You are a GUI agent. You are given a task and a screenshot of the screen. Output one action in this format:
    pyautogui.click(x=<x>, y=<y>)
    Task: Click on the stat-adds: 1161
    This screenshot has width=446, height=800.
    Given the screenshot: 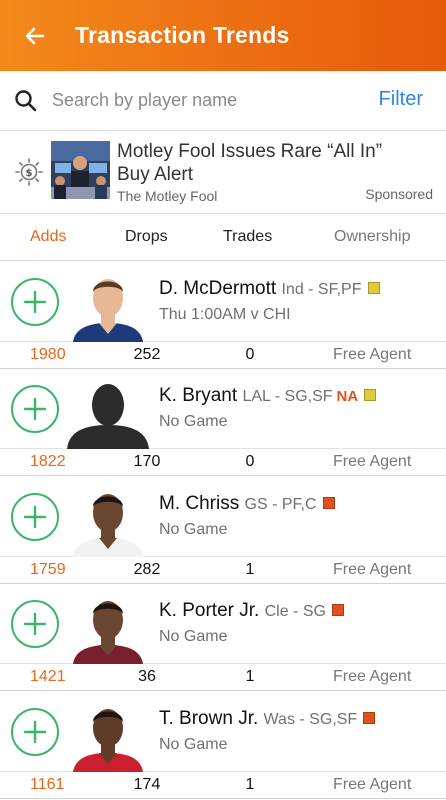 What is the action you would take?
    pyautogui.click(x=47, y=784)
    